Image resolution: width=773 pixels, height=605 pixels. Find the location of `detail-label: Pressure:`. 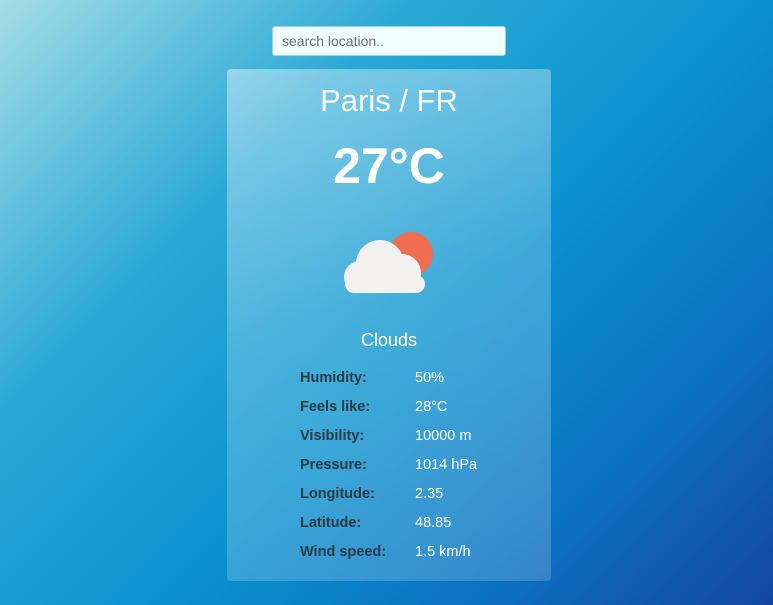

detail-label: Pressure: is located at coordinates (333, 465).